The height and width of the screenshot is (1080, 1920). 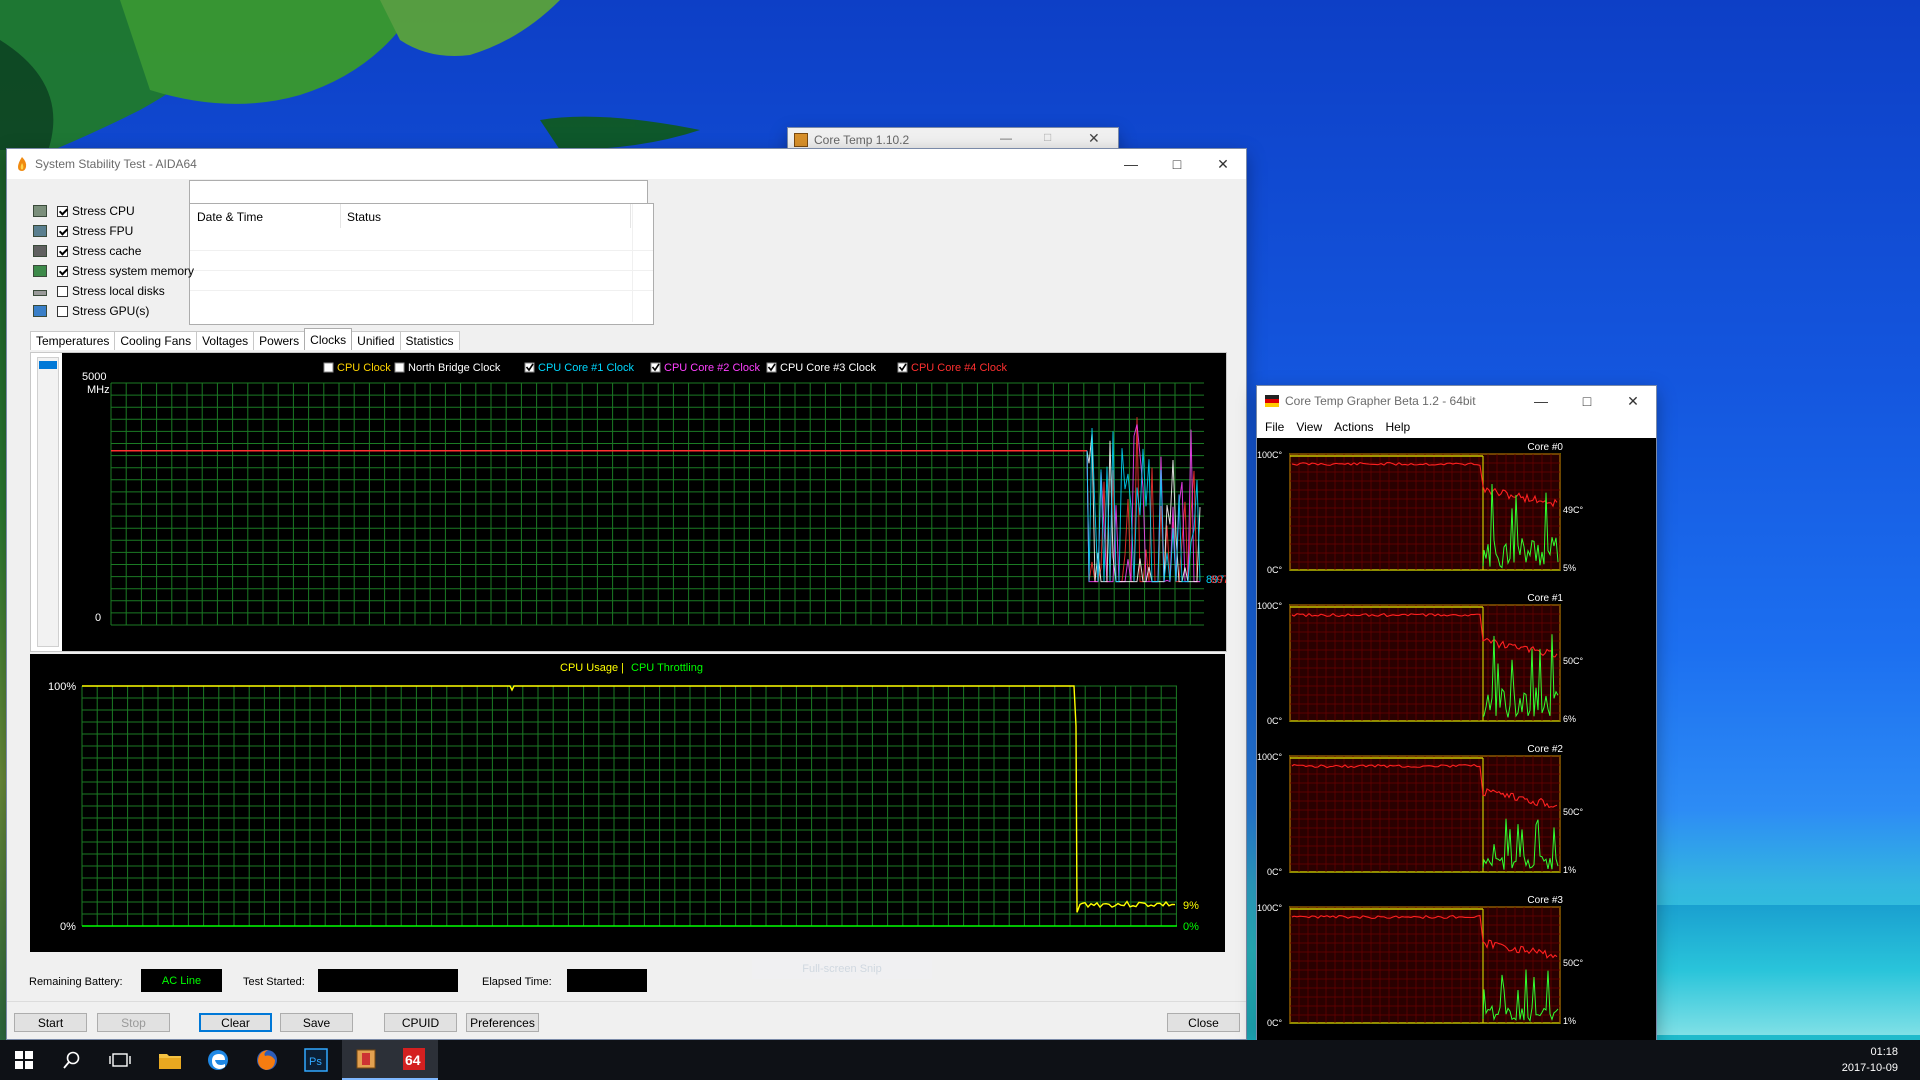 I want to click on menu-file: File, so click(x=1274, y=427).